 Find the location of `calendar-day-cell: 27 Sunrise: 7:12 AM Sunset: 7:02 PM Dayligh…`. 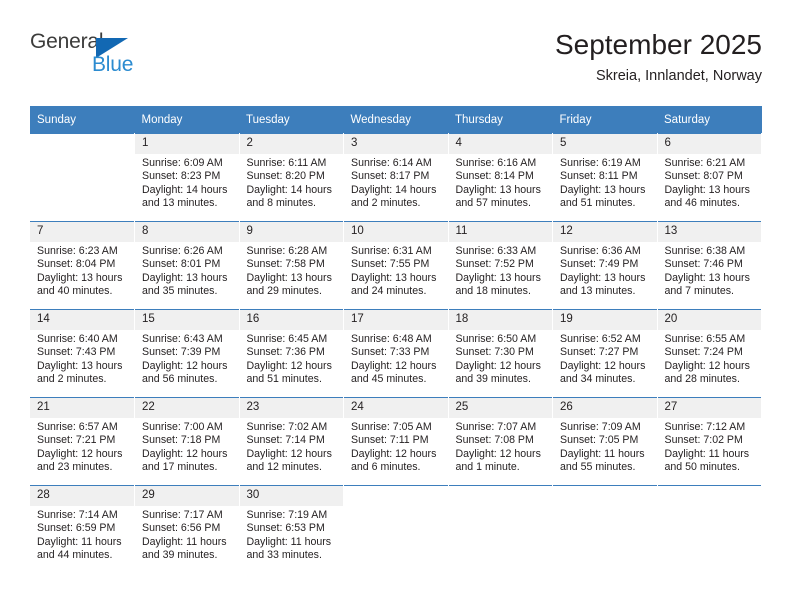

calendar-day-cell: 27 Sunrise: 7:12 AM Sunset: 7:02 PM Dayligh… is located at coordinates (709, 441).